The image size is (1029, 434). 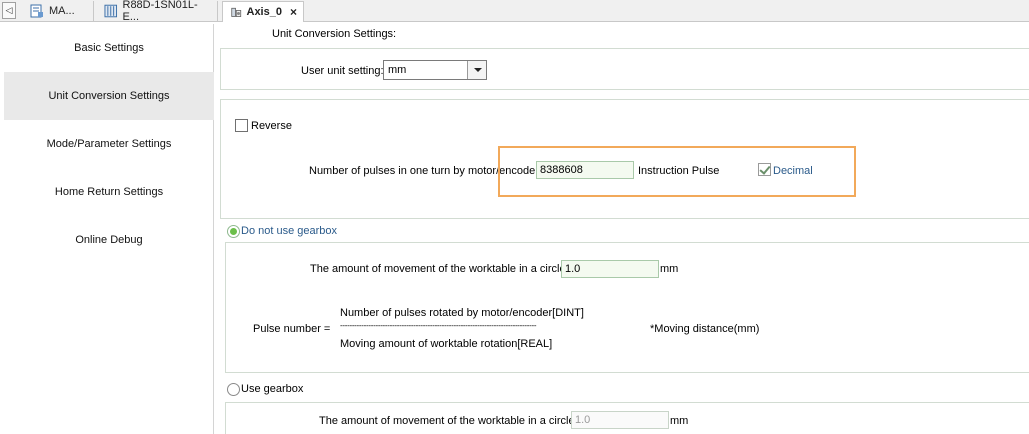 I want to click on gearbox-movement-field: 1.0, so click(x=620, y=420).